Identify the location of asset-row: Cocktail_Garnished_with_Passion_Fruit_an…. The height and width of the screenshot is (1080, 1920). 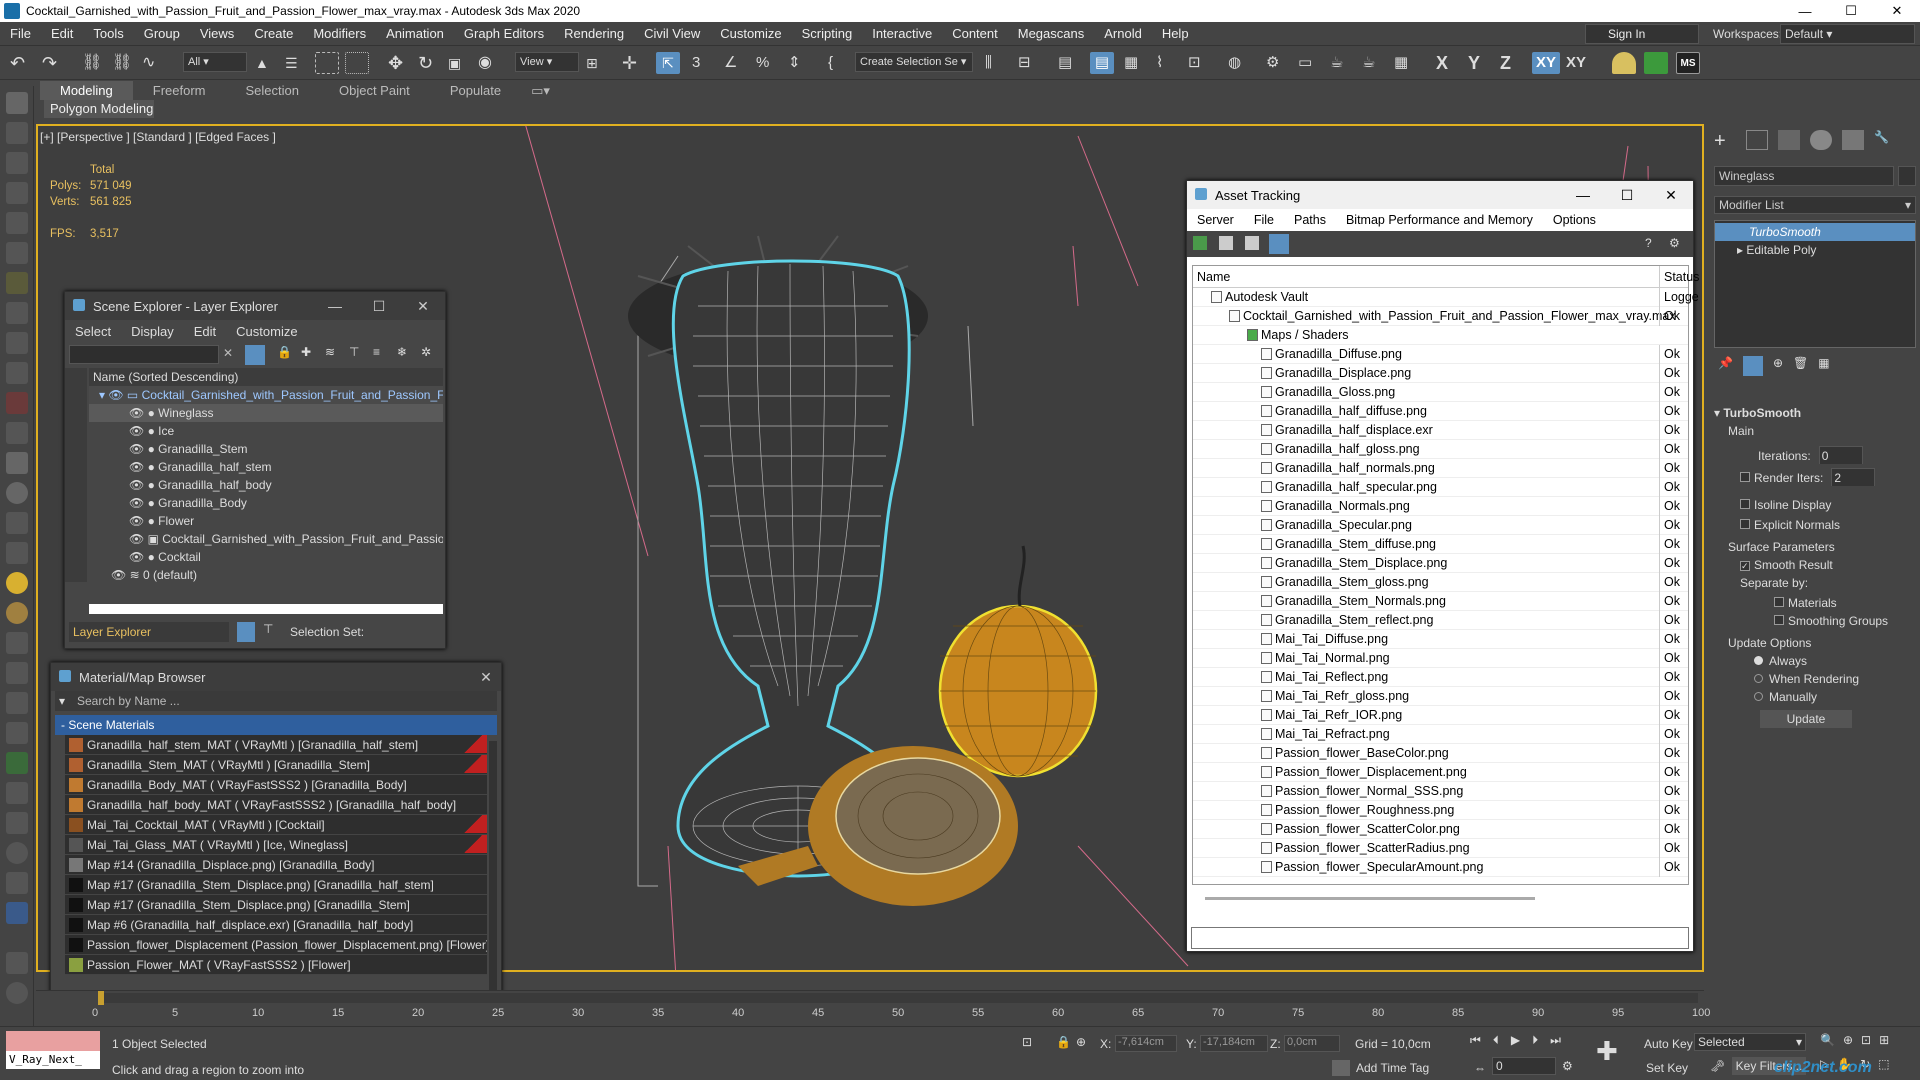
(1440, 316).